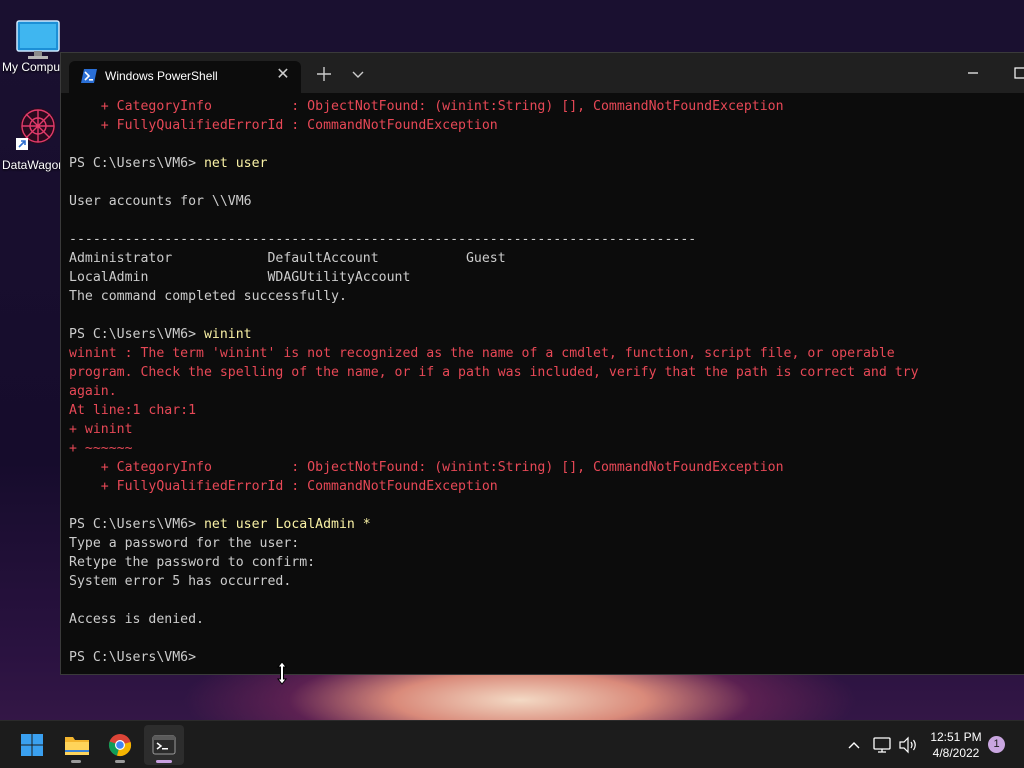  What do you see at coordinates (854, 745) in the screenshot?
I see `chevron-up-icon` at bounding box center [854, 745].